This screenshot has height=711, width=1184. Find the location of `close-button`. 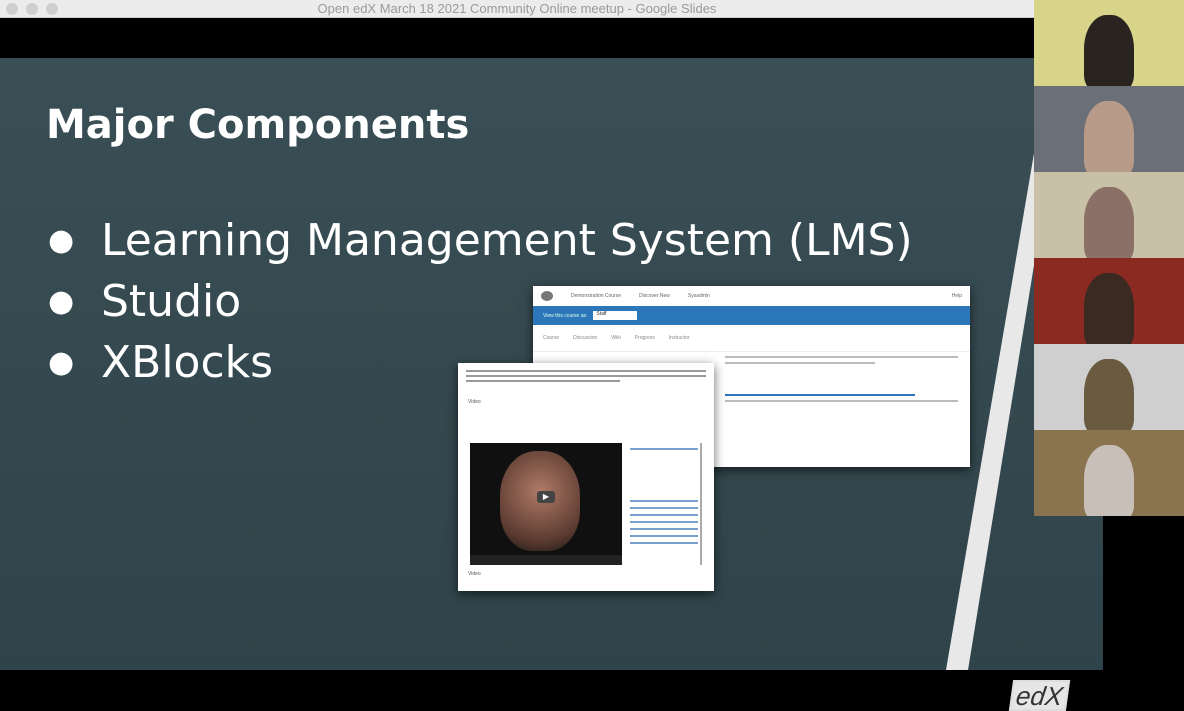

close-button is located at coordinates (12, 9).